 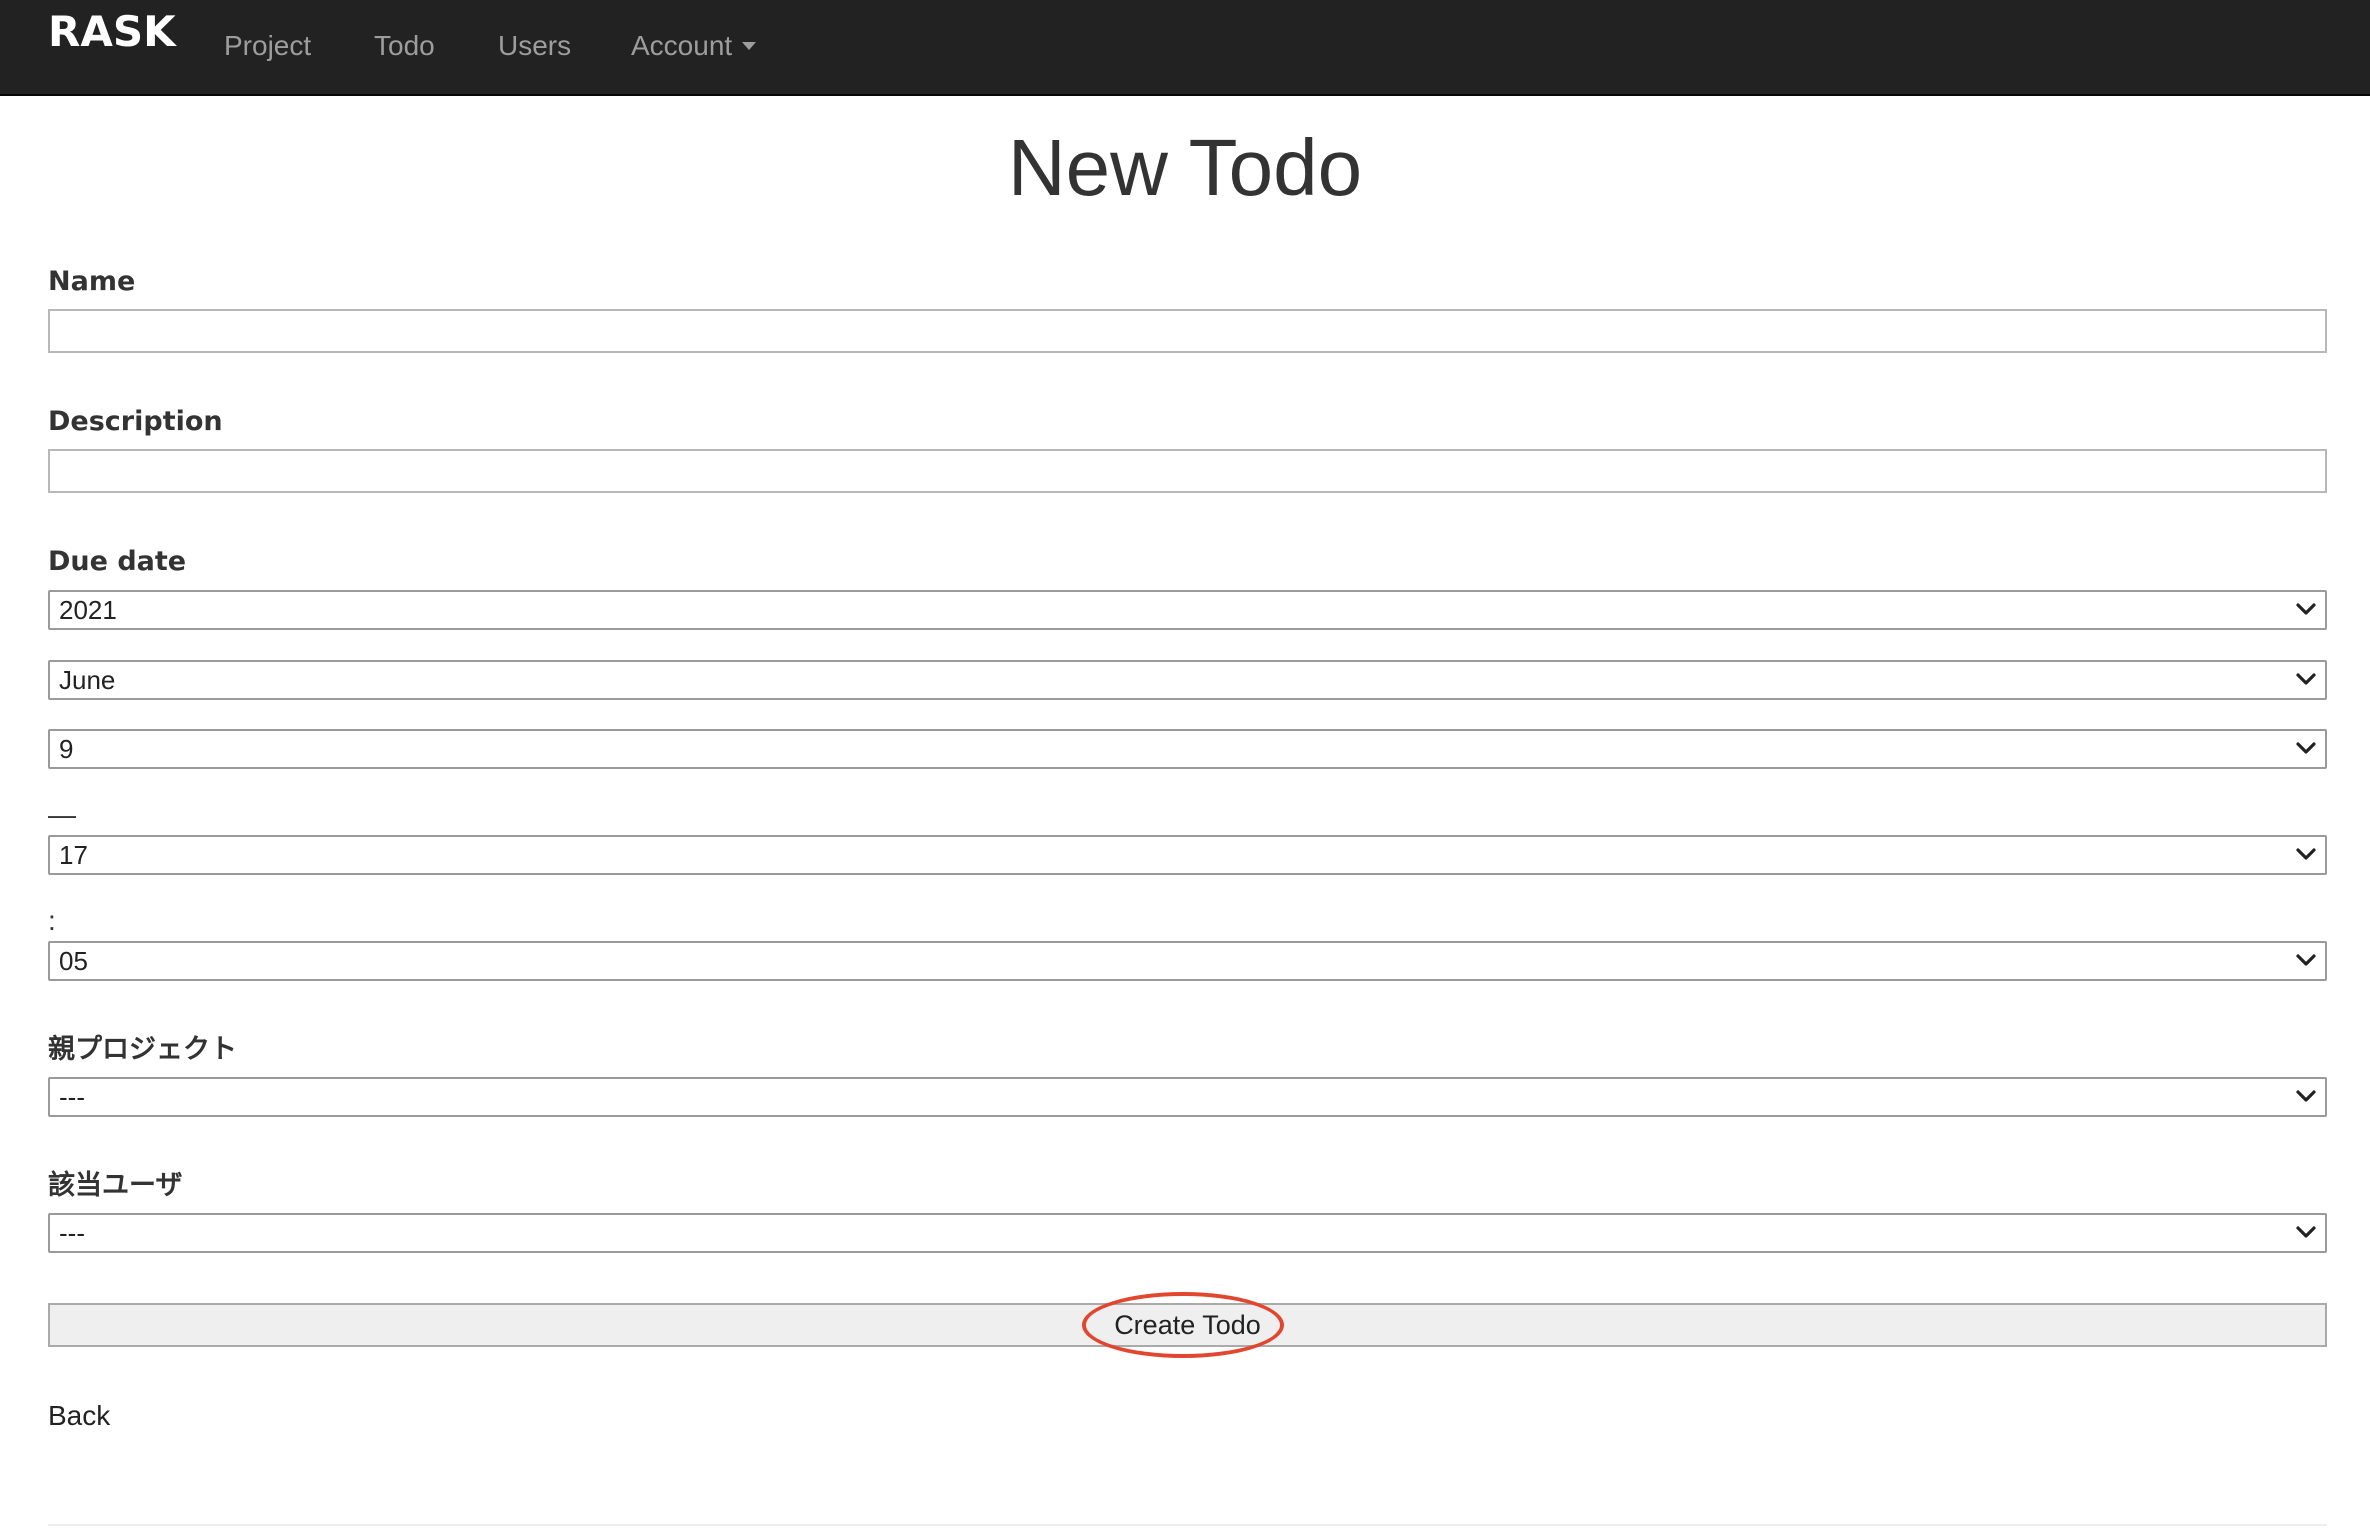 I want to click on nav-account-label: Account, so click(x=682, y=45).